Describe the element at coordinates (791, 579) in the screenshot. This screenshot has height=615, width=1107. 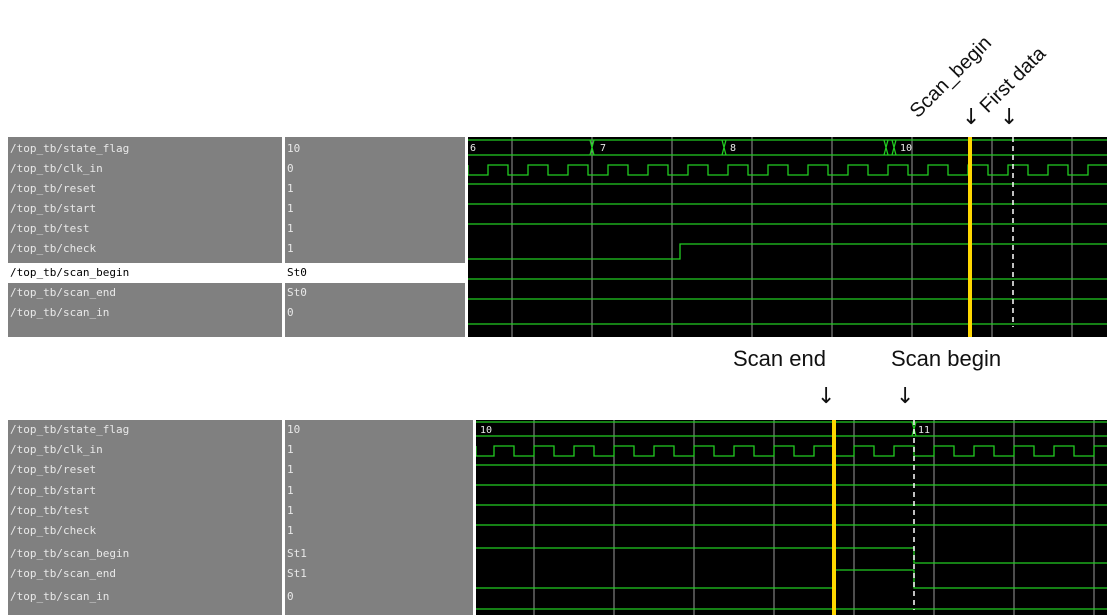
I see `wave-scan-end` at that location.